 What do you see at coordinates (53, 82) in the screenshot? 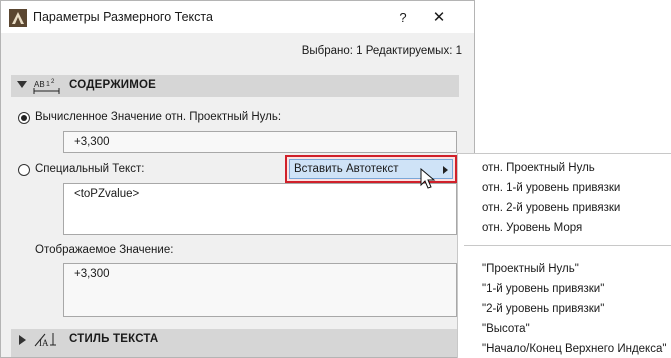
I see `svg-text: 2` at bounding box center [53, 82].